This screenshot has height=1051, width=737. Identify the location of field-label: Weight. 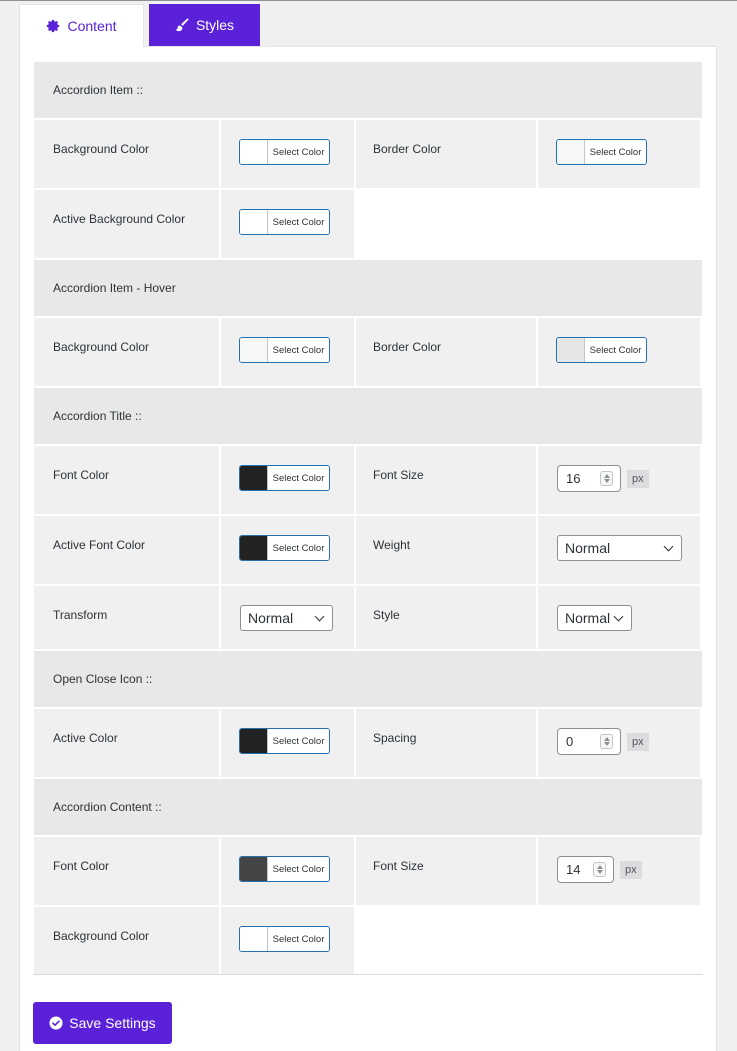
(392, 545).